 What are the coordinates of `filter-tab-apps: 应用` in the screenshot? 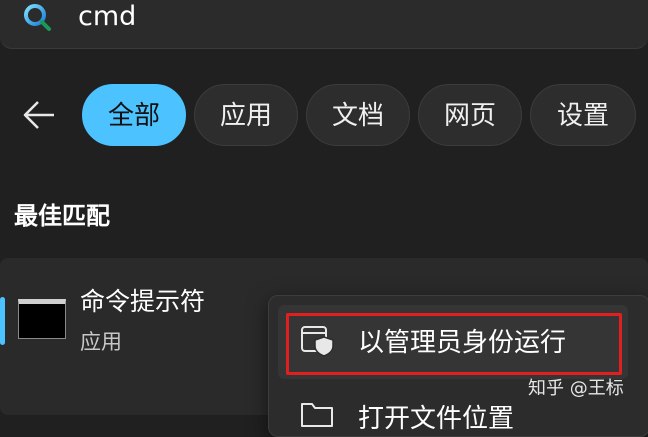 It's located at (246, 115).